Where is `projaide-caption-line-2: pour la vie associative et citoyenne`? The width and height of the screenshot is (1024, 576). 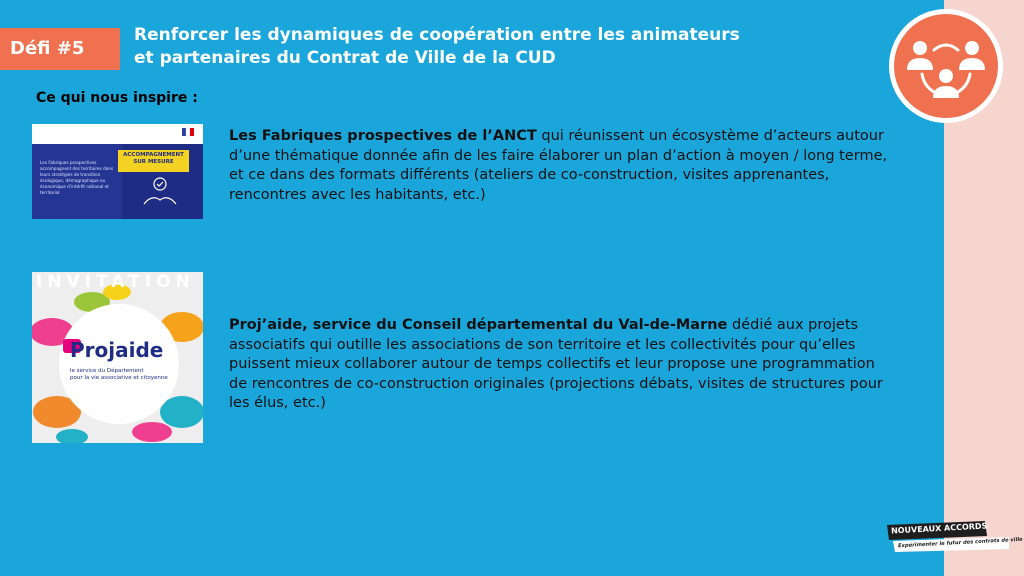
projaide-caption-line-2: pour la vie associative et citoyenne is located at coordinates (119, 378).